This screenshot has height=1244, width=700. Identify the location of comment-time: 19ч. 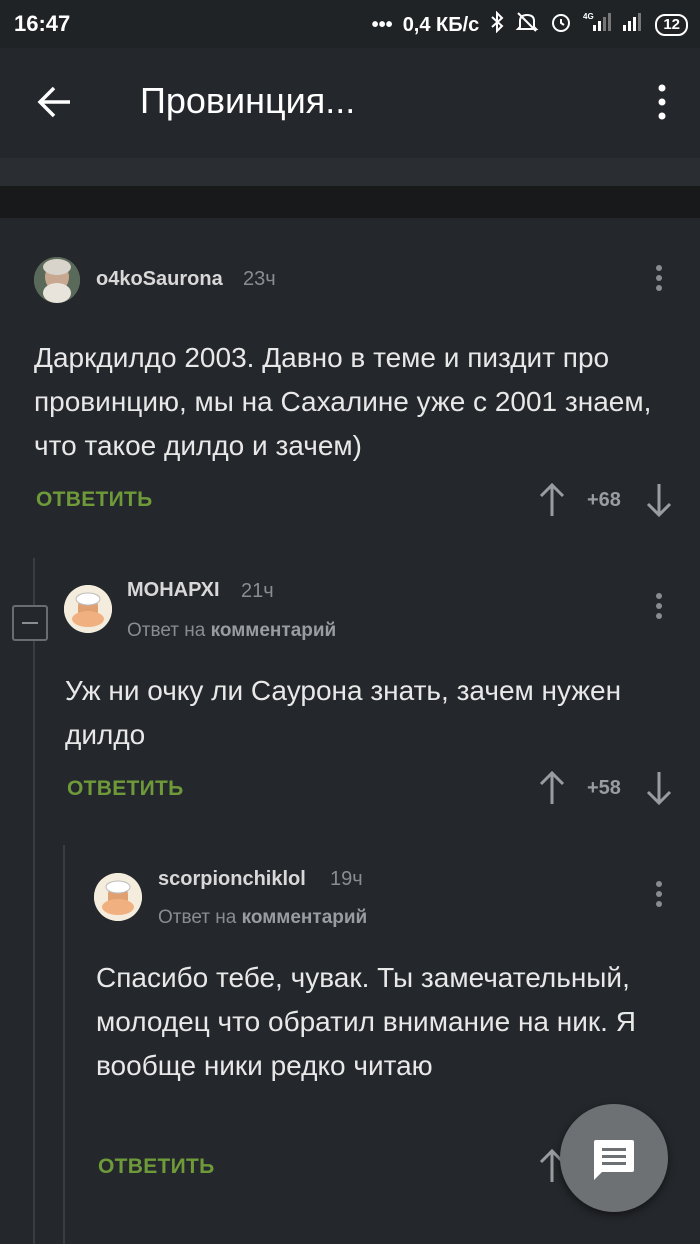
(346, 879).